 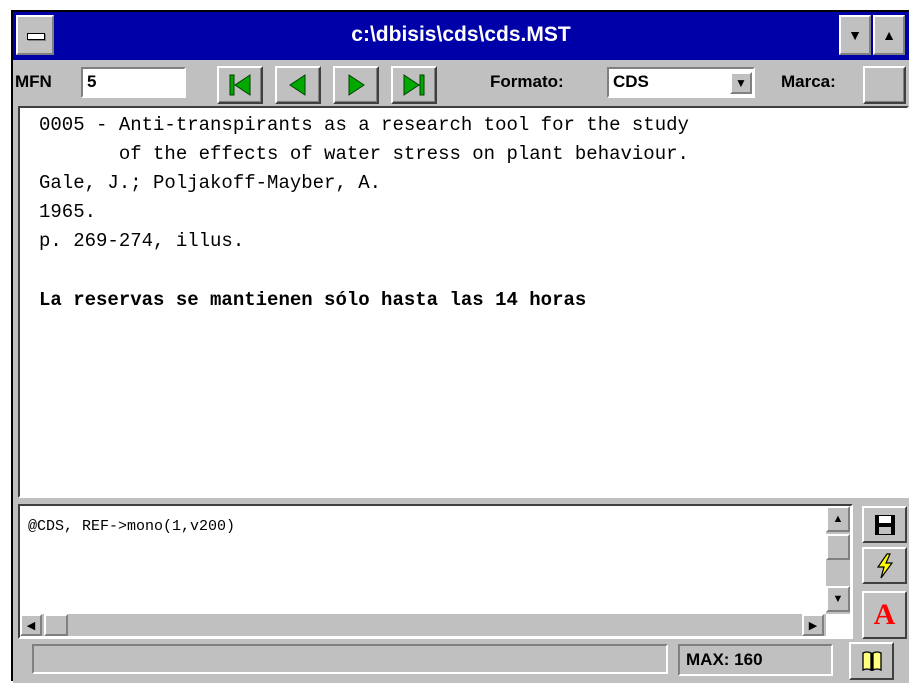 I want to click on scroll-thumb-horizontal, so click(x=56, y=625).